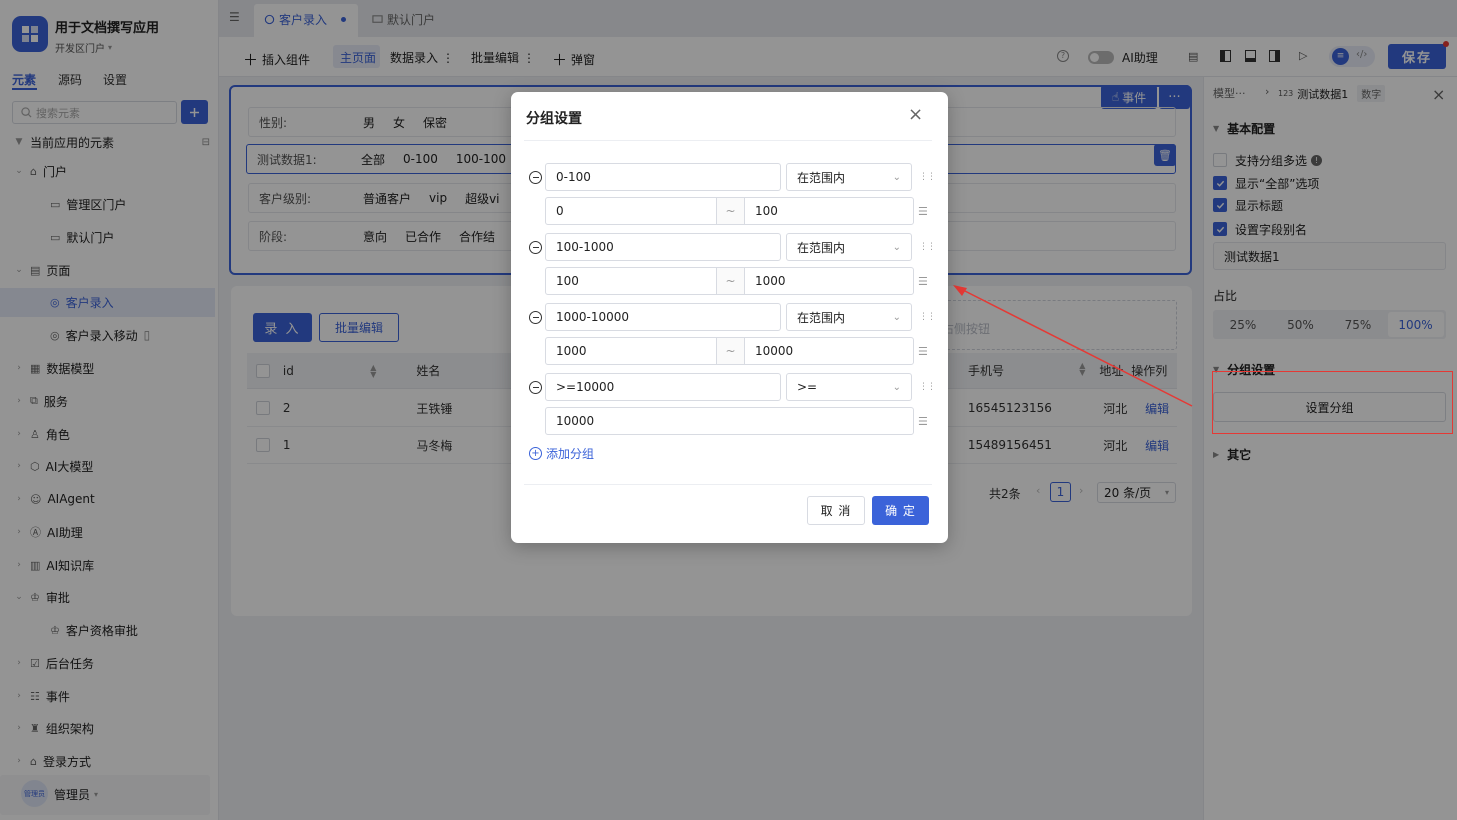 Image resolution: width=1457 pixels, height=820 pixels. What do you see at coordinates (631, 351) in the screenshot?
I see `range-min-input: 1000` at bounding box center [631, 351].